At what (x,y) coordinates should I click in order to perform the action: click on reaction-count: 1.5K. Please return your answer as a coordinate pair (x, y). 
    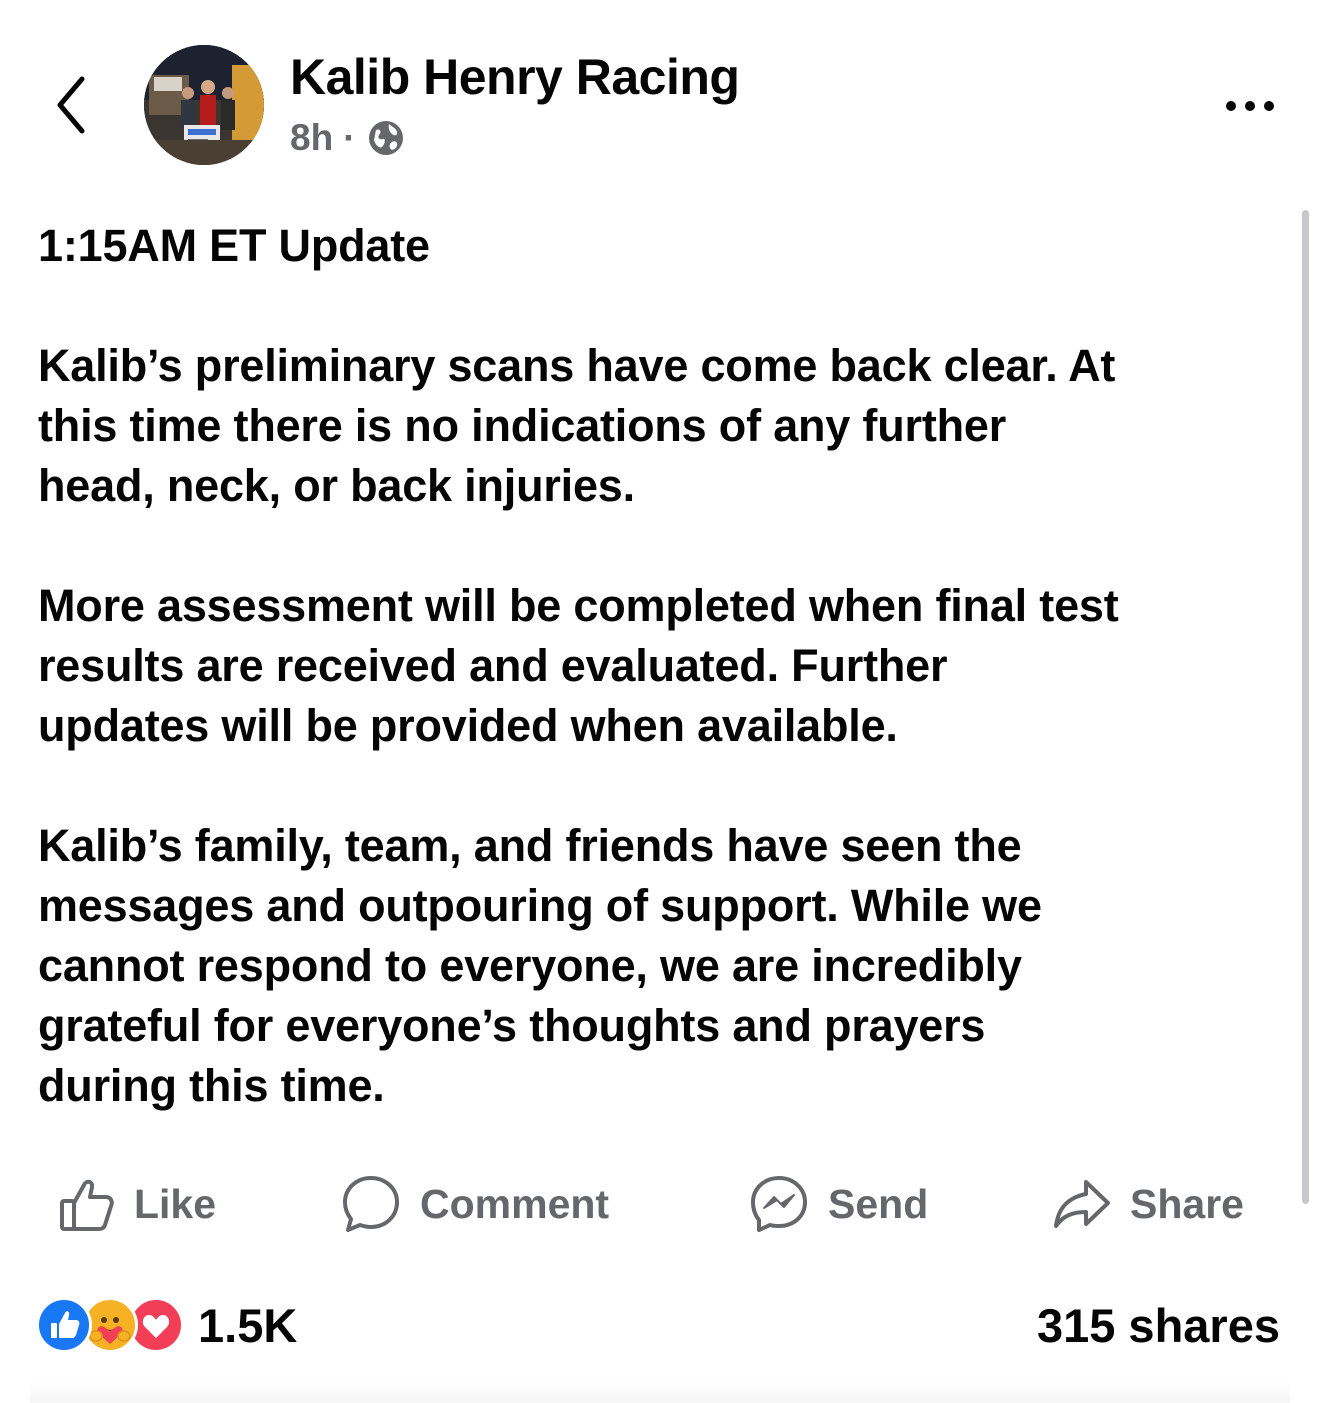
    Looking at the image, I should click on (248, 1325).